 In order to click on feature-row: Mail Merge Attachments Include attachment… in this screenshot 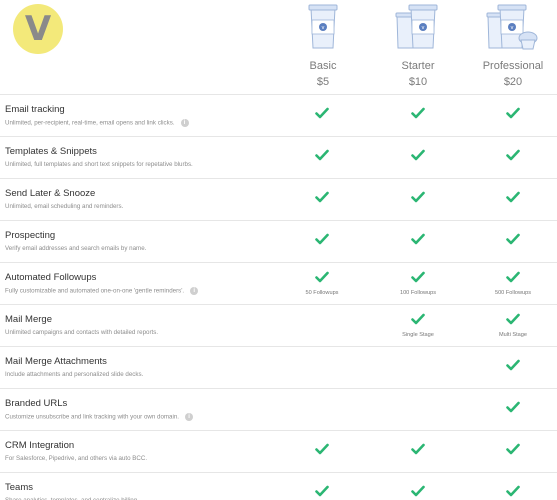, I will do `click(278, 367)`.